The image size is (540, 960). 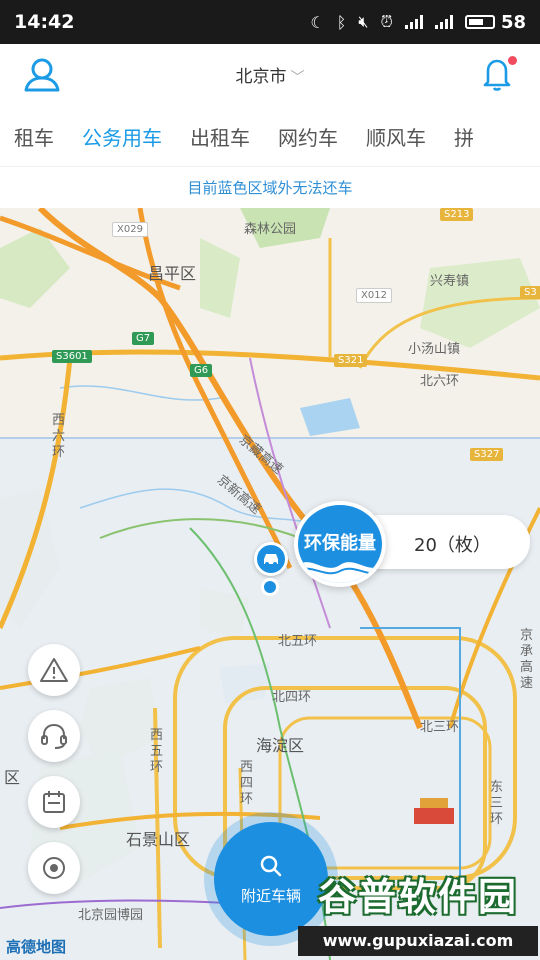 I want to click on nearby-cars-label: 附近车辆, so click(x=270, y=895).